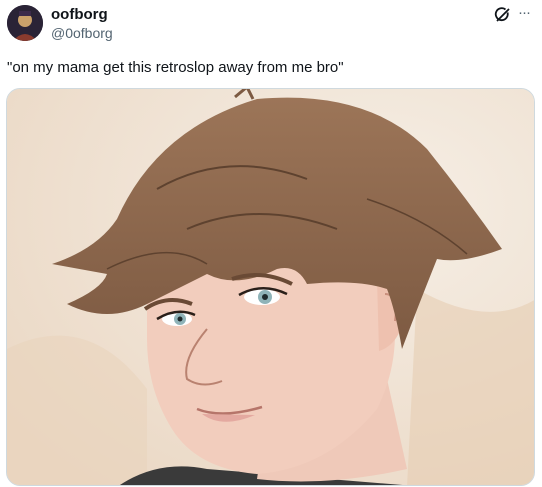 This screenshot has height=487, width=542. What do you see at coordinates (527, 14) in the screenshot?
I see `more-horizontal-icon: ···` at bounding box center [527, 14].